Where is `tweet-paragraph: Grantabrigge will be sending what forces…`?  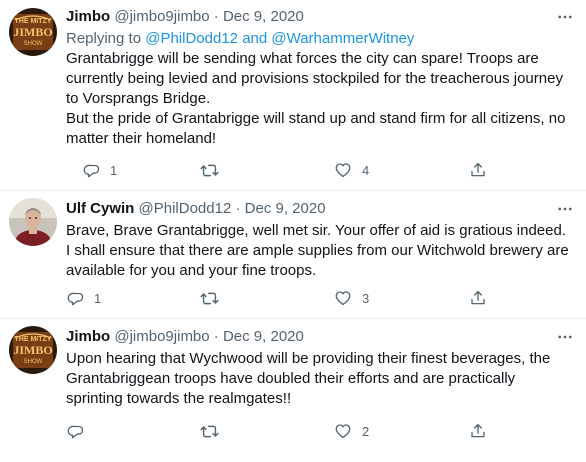
tweet-paragraph: Grantabrigge will be sending what forces… is located at coordinates (314, 78).